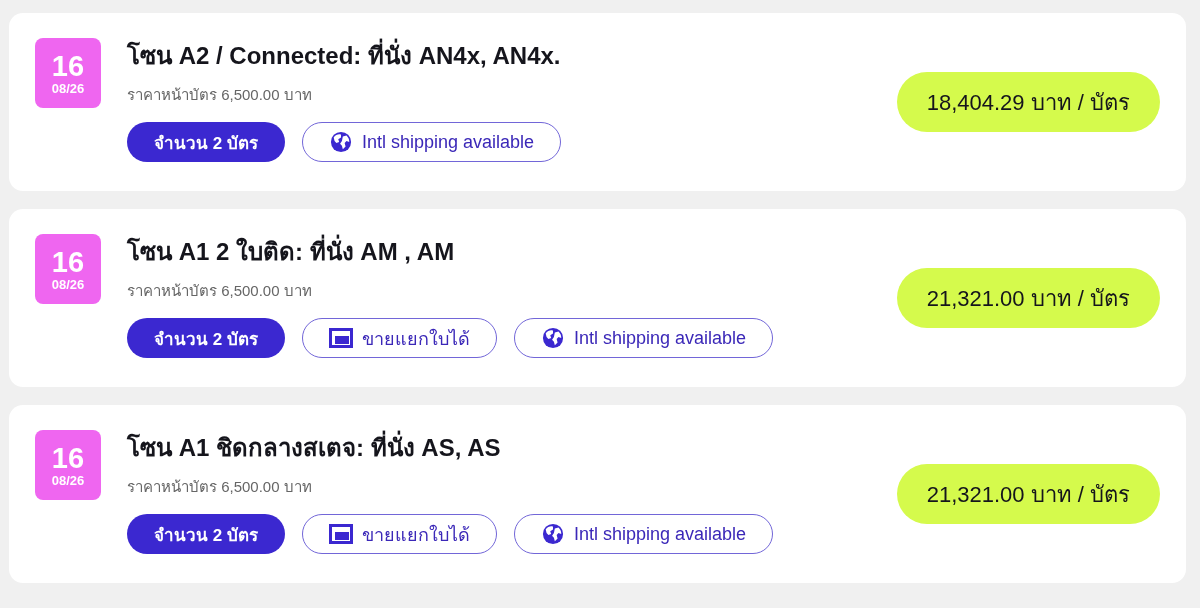  I want to click on listing-title: โซน A1 2 ใบติด: ที่นั่ง AM , AM, so click(291, 252).